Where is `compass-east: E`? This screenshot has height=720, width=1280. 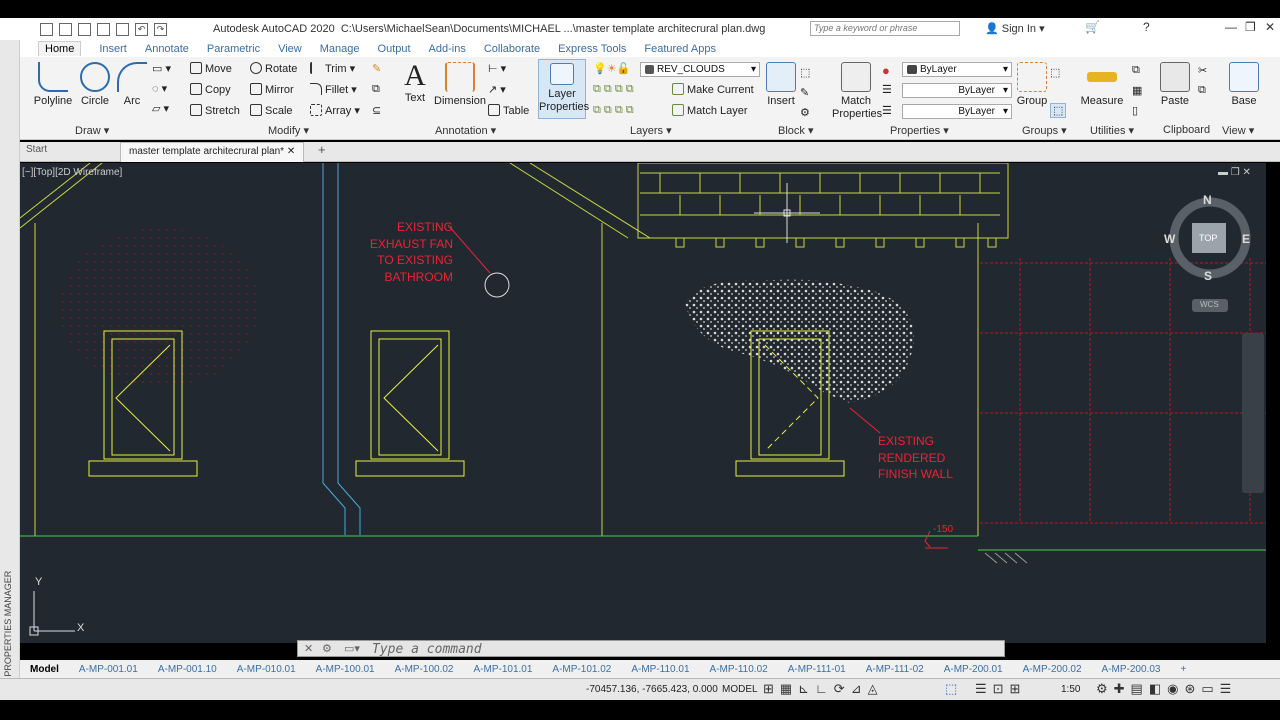
compass-east: E is located at coordinates (1246, 239).